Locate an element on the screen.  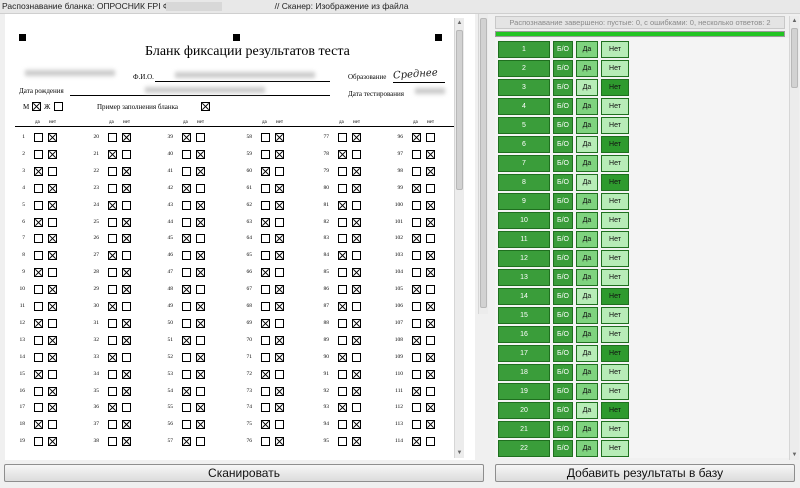
question-number: 4 is located at coordinates (524, 106).